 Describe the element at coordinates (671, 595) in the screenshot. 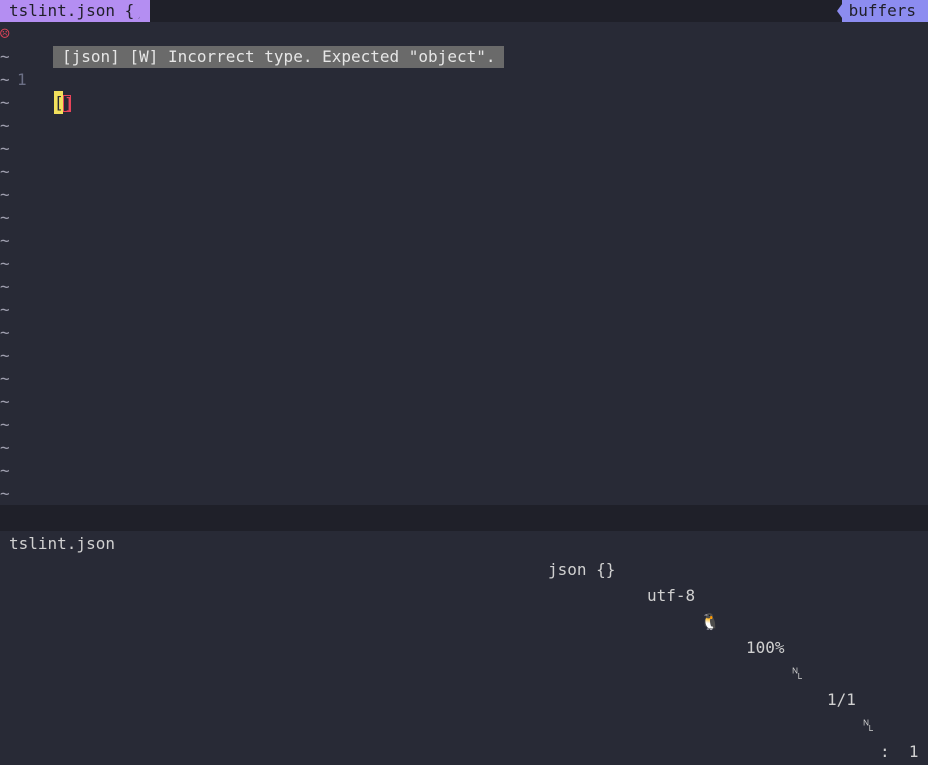

I see `status-encoding: utf-8` at that location.